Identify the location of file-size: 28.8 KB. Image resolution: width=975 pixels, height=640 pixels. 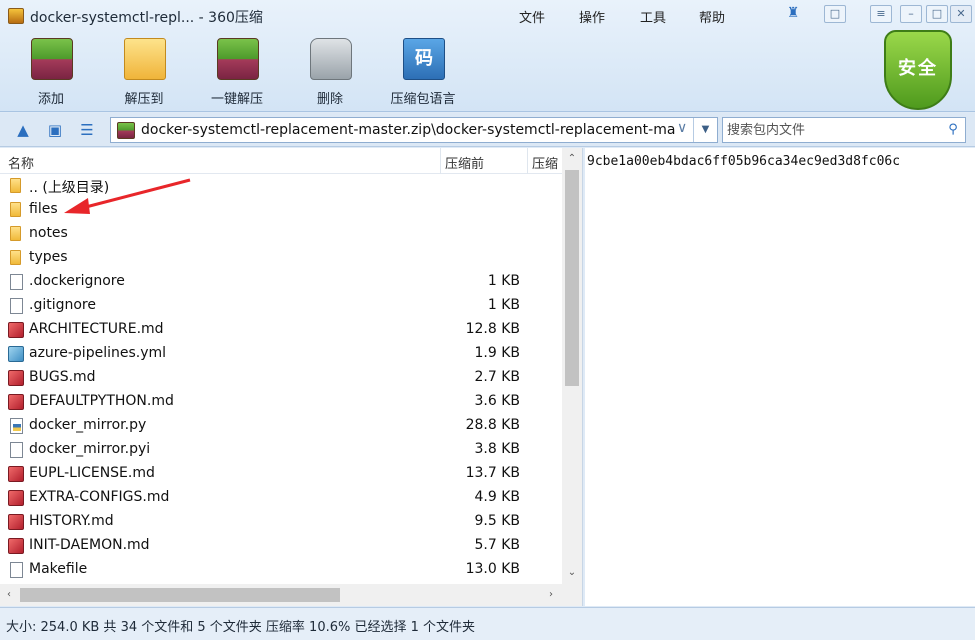
(492, 425).